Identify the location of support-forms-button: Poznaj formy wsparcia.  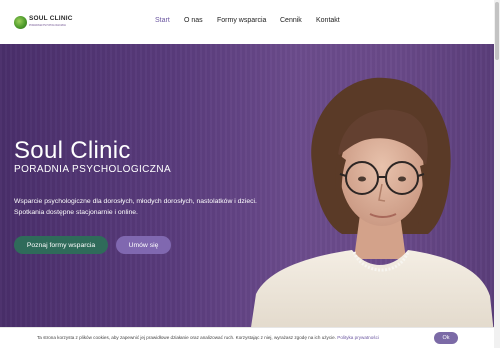
(61, 245).